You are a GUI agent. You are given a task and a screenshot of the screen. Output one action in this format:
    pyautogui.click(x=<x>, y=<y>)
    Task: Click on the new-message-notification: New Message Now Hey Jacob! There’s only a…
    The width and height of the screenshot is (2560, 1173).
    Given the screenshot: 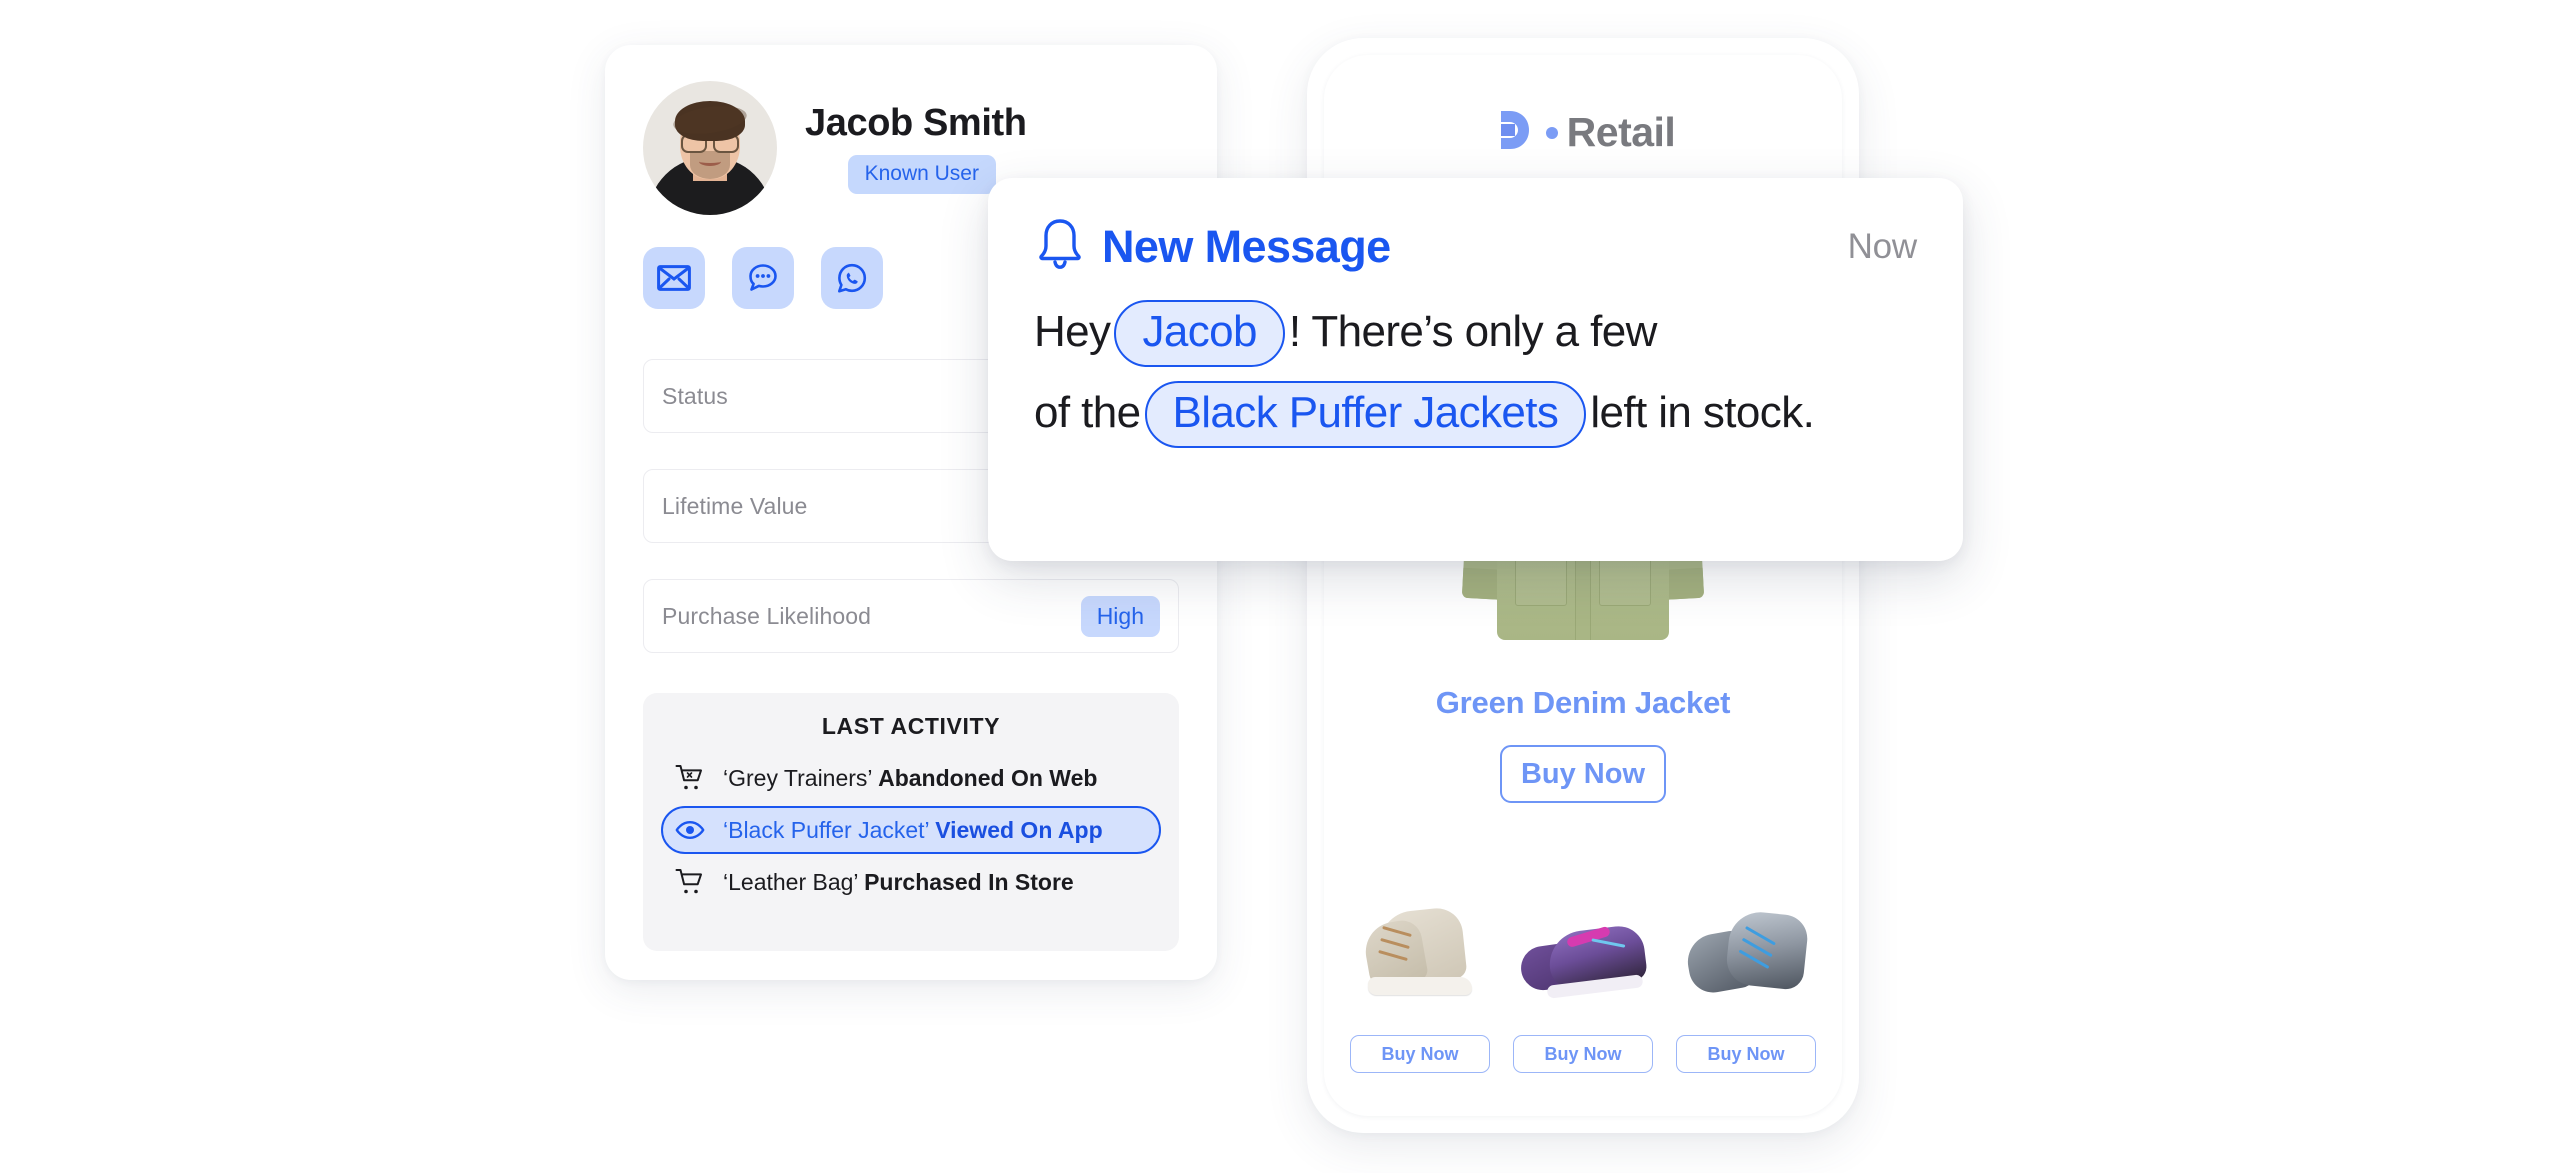 What is the action you would take?
    pyautogui.click(x=1475, y=369)
    